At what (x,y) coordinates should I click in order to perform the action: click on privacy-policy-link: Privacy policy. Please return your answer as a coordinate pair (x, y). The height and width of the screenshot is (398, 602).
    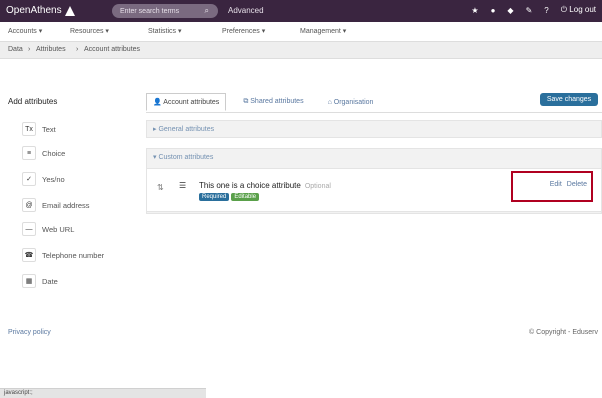
    Looking at the image, I should click on (29, 332).